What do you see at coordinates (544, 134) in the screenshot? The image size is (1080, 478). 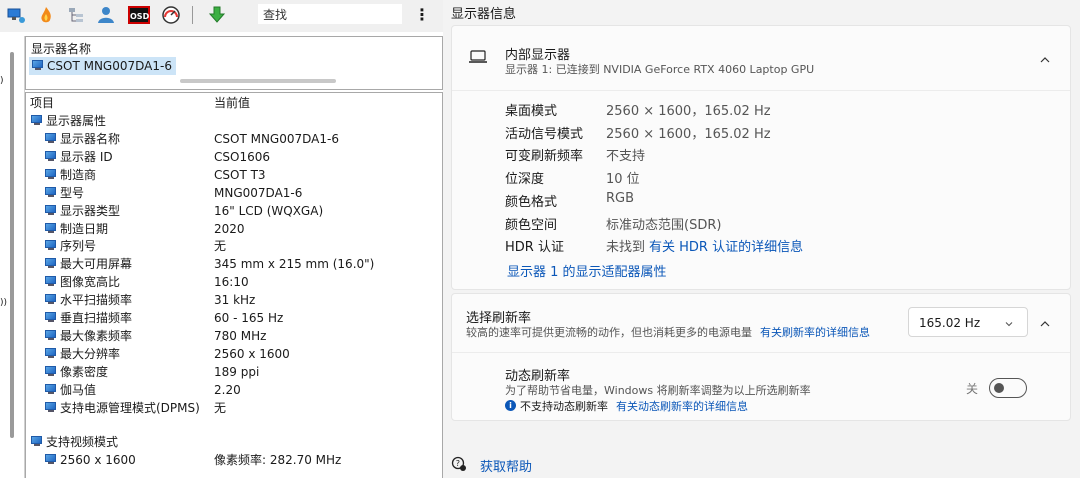 I see `display-prop-key: 活动信号模式` at bounding box center [544, 134].